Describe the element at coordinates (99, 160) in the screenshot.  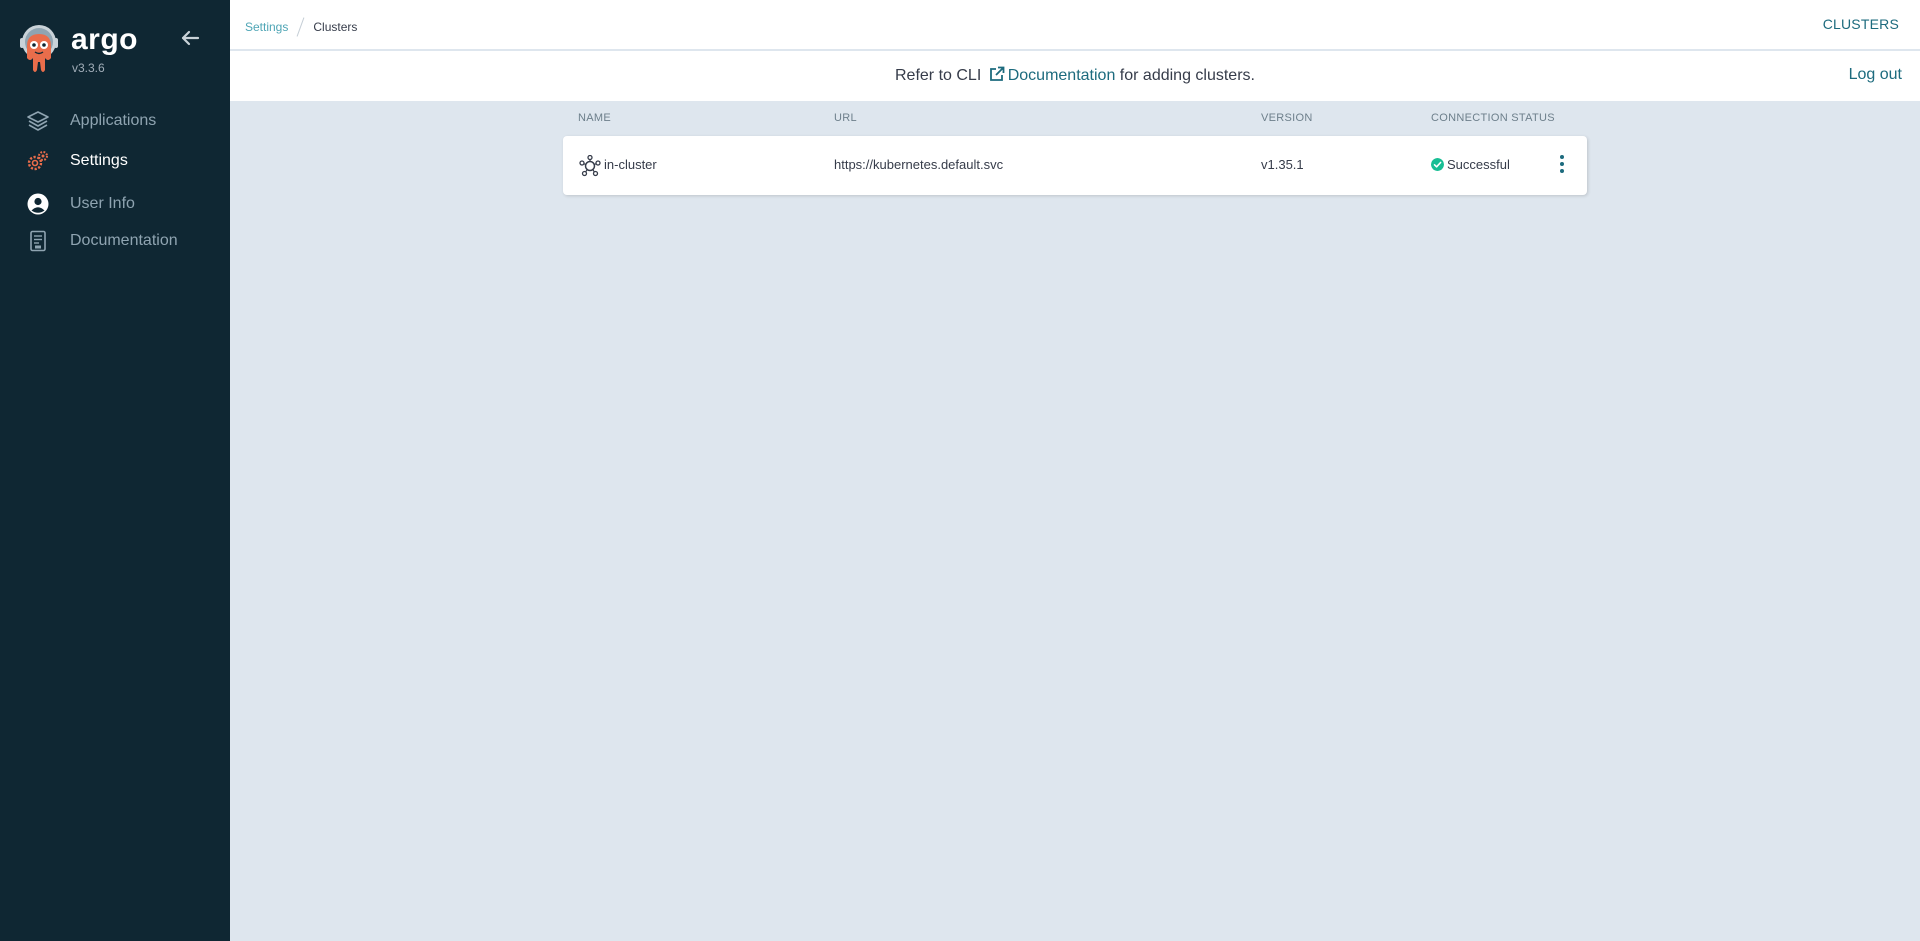
I see `sidebar-item-label: Settings` at that location.